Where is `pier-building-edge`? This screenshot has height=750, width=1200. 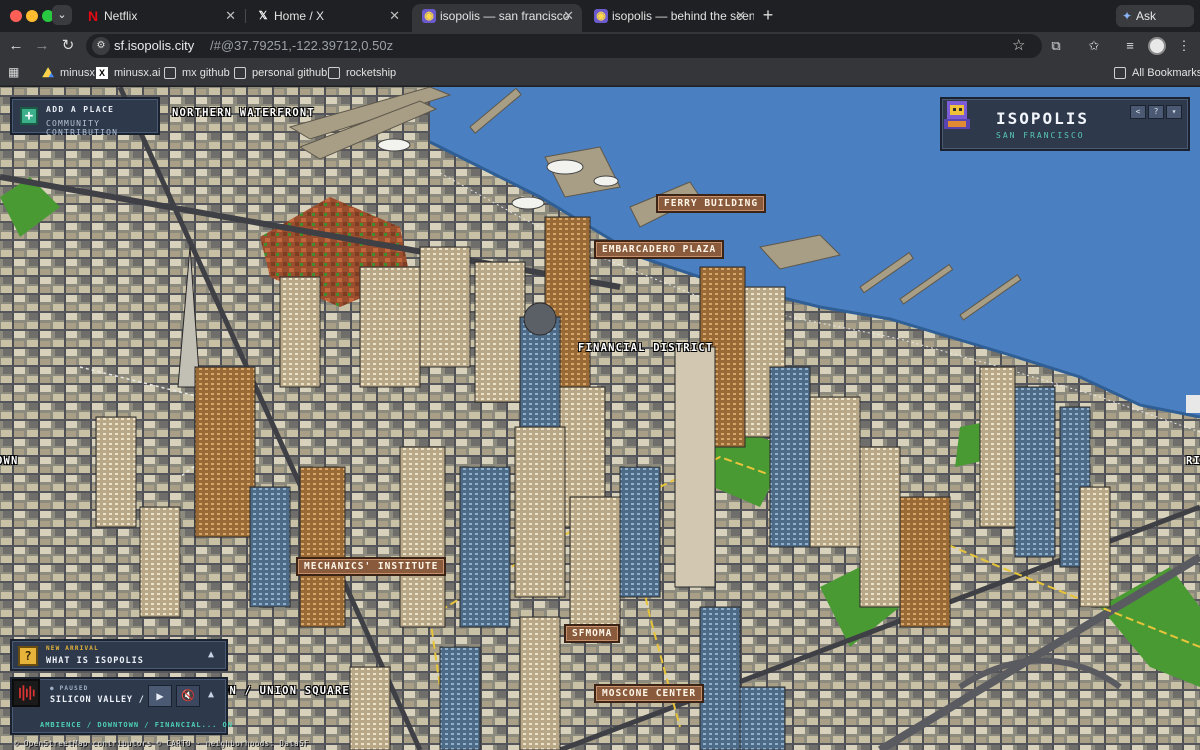
pier-building-edge is located at coordinates (1193, 404).